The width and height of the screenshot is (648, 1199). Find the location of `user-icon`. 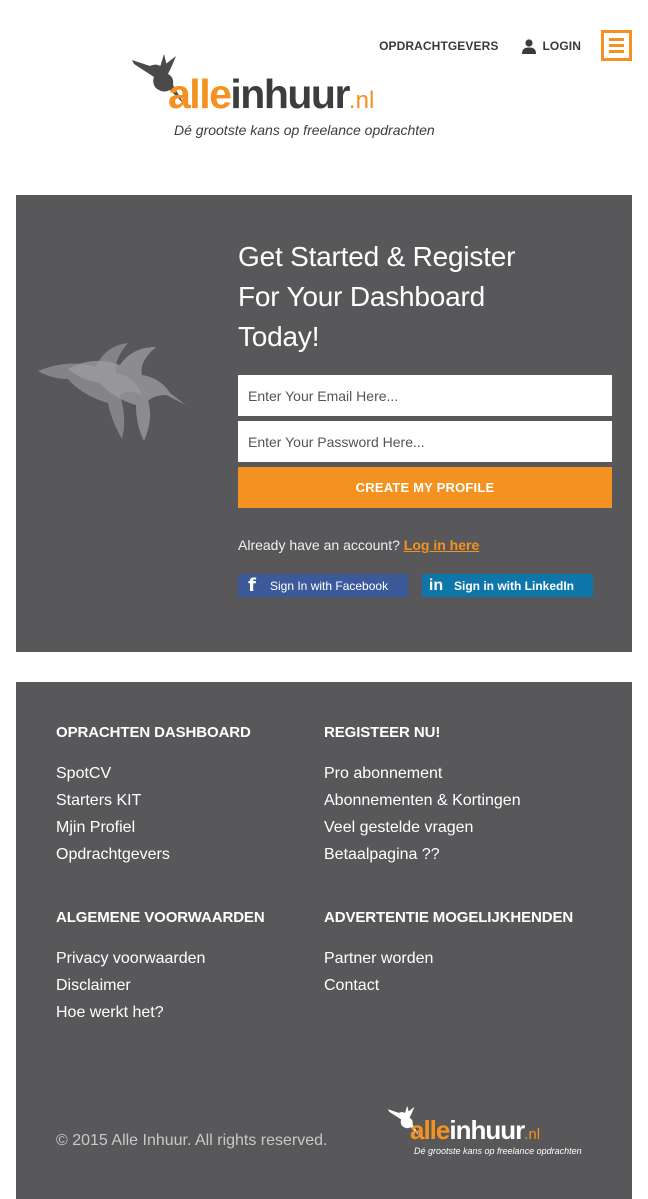

user-icon is located at coordinates (528, 46).